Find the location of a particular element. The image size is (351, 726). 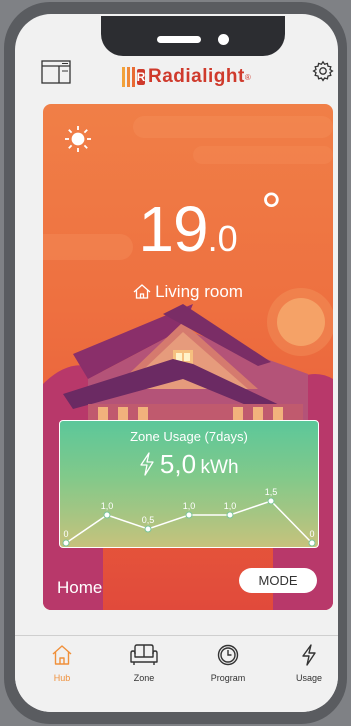

tab-program-label: Program is located at coordinates (228, 678).